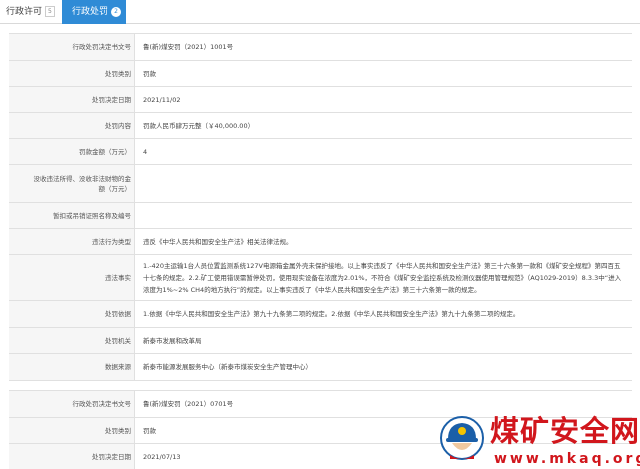 This screenshot has height=469, width=640. What do you see at coordinates (50, 11) in the screenshot?
I see `tab-count-badge: 5` at bounding box center [50, 11].